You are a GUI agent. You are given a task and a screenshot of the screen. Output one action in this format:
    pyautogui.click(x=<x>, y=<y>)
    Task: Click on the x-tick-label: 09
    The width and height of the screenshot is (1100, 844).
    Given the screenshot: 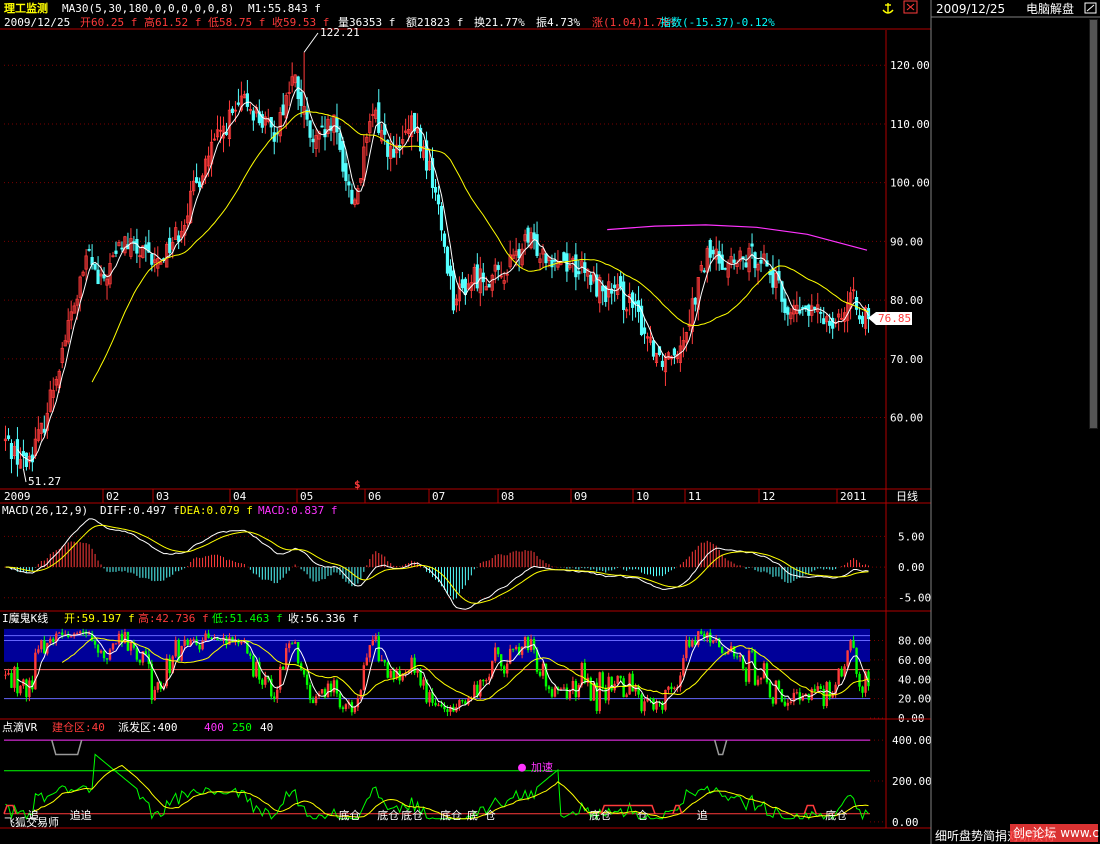 What is the action you would take?
    pyautogui.click(x=580, y=496)
    